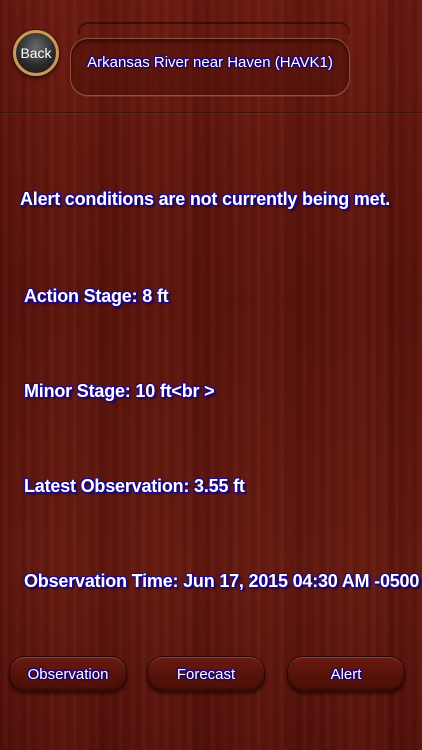 The width and height of the screenshot is (422, 750). Describe the element at coordinates (96, 296) in the screenshot. I see `action-stage-text: Action Stage: 8 ft` at that location.